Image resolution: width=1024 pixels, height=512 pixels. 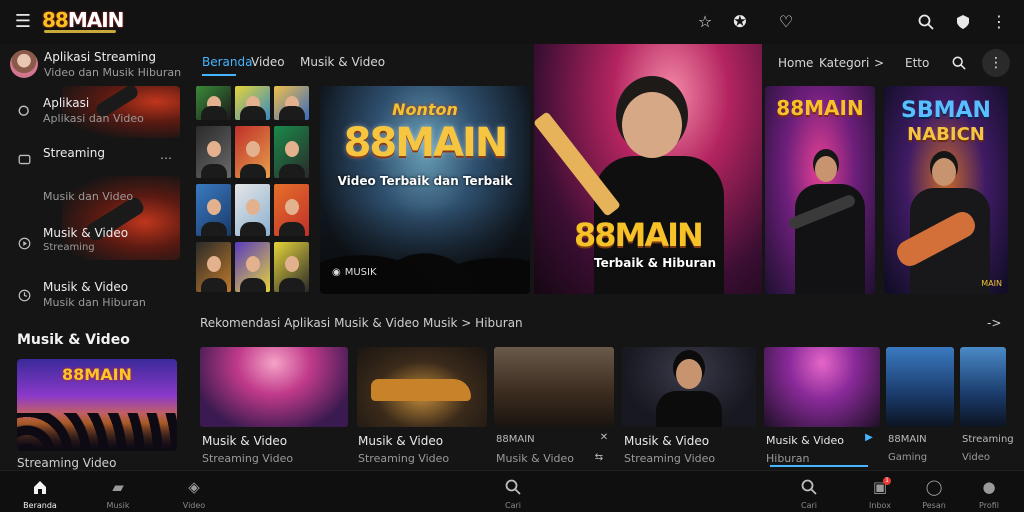 What do you see at coordinates (989, 505) in the screenshot?
I see `bottom-nav-label: Profil` at bounding box center [989, 505].